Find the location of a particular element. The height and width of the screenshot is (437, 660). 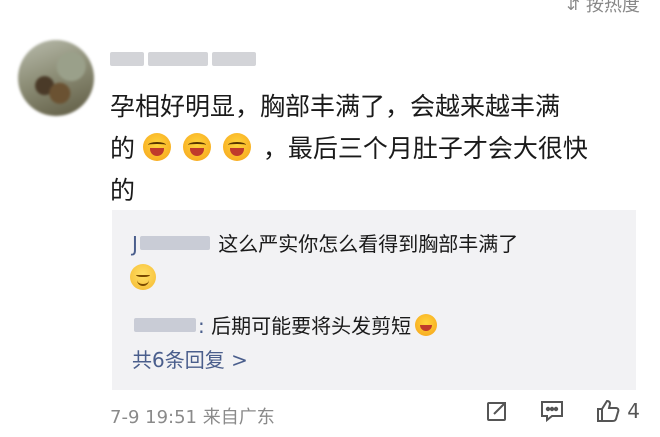

reply-author: : is located at coordinates (171, 326).